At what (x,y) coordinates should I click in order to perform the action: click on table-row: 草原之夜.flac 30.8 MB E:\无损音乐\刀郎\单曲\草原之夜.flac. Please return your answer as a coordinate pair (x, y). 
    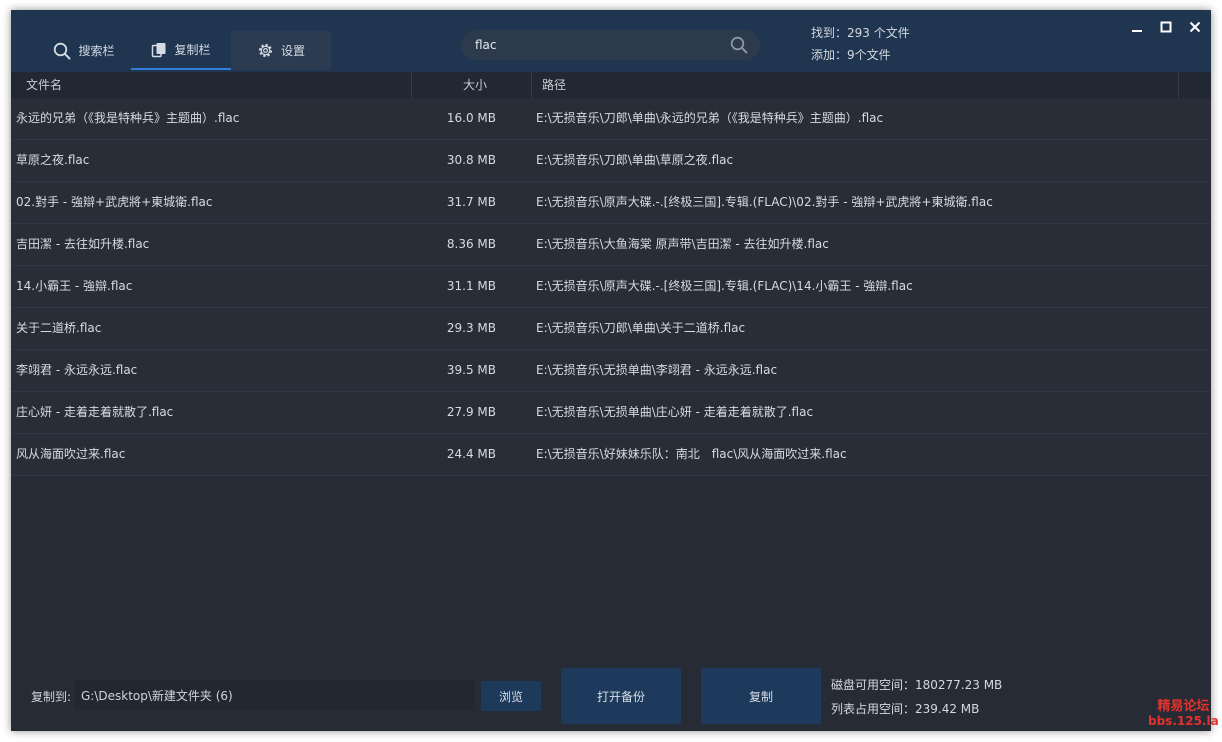
    Looking at the image, I should click on (611, 161).